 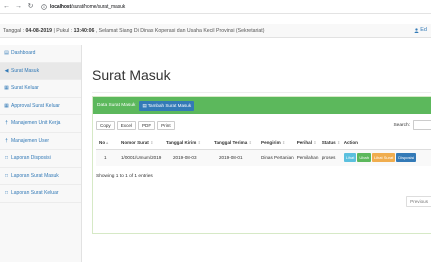 What do you see at coordinates (234, 157) in the screenshot?
I see `cell-terima: 2019-08-01` at bounding box center [234, 157].